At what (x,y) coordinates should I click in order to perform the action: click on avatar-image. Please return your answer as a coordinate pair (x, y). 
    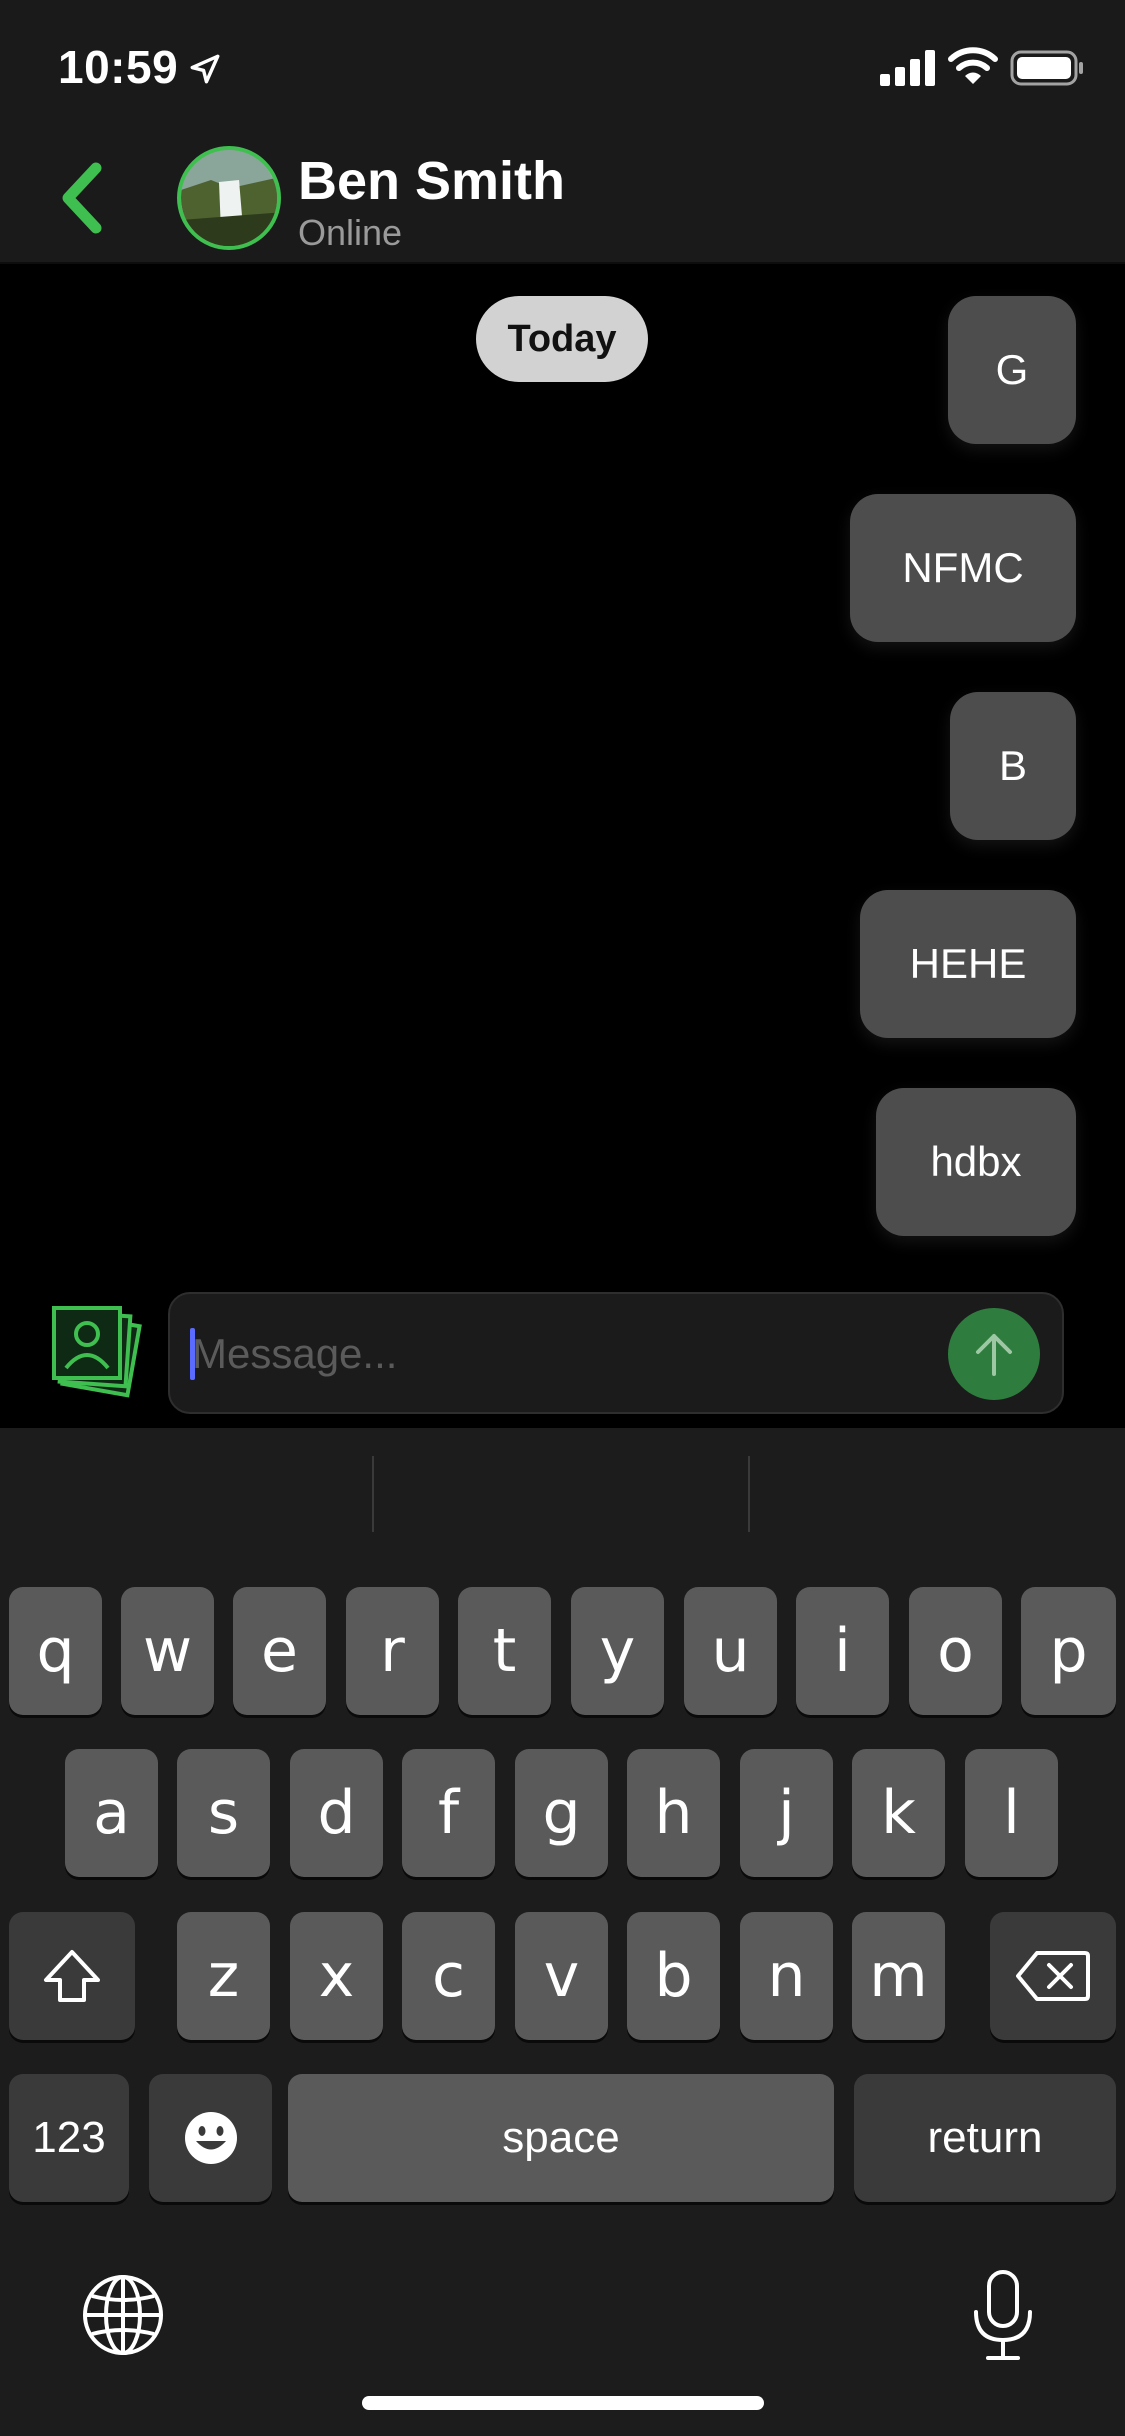
    Looking at the image, I should click on (229, 198).